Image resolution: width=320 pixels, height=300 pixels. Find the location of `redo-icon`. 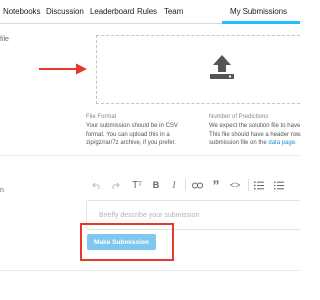

redo-icon is located at coordinates (115, 185).